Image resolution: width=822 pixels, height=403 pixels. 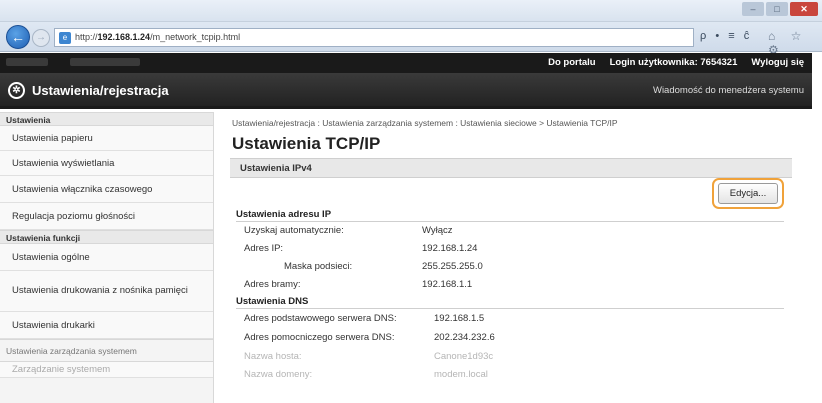 What do you see at coordinates (437, 230) in the screenshot?
I see `ip-auto-value: Wyłącz` at bounding box center [437, 230].